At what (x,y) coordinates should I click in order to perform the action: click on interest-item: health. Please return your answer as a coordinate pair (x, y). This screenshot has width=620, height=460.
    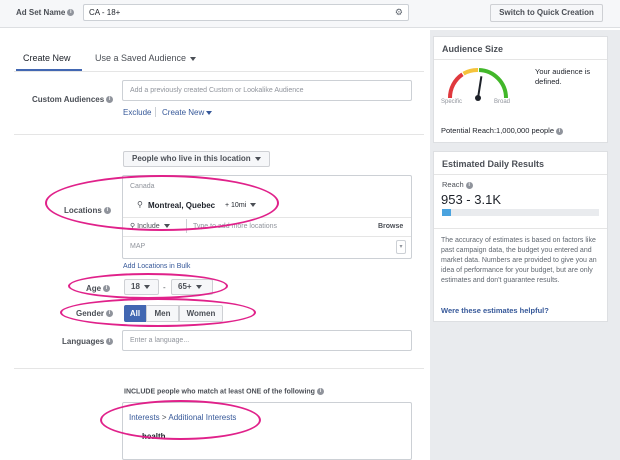
    Looking at the image, I should click on (154, 436).